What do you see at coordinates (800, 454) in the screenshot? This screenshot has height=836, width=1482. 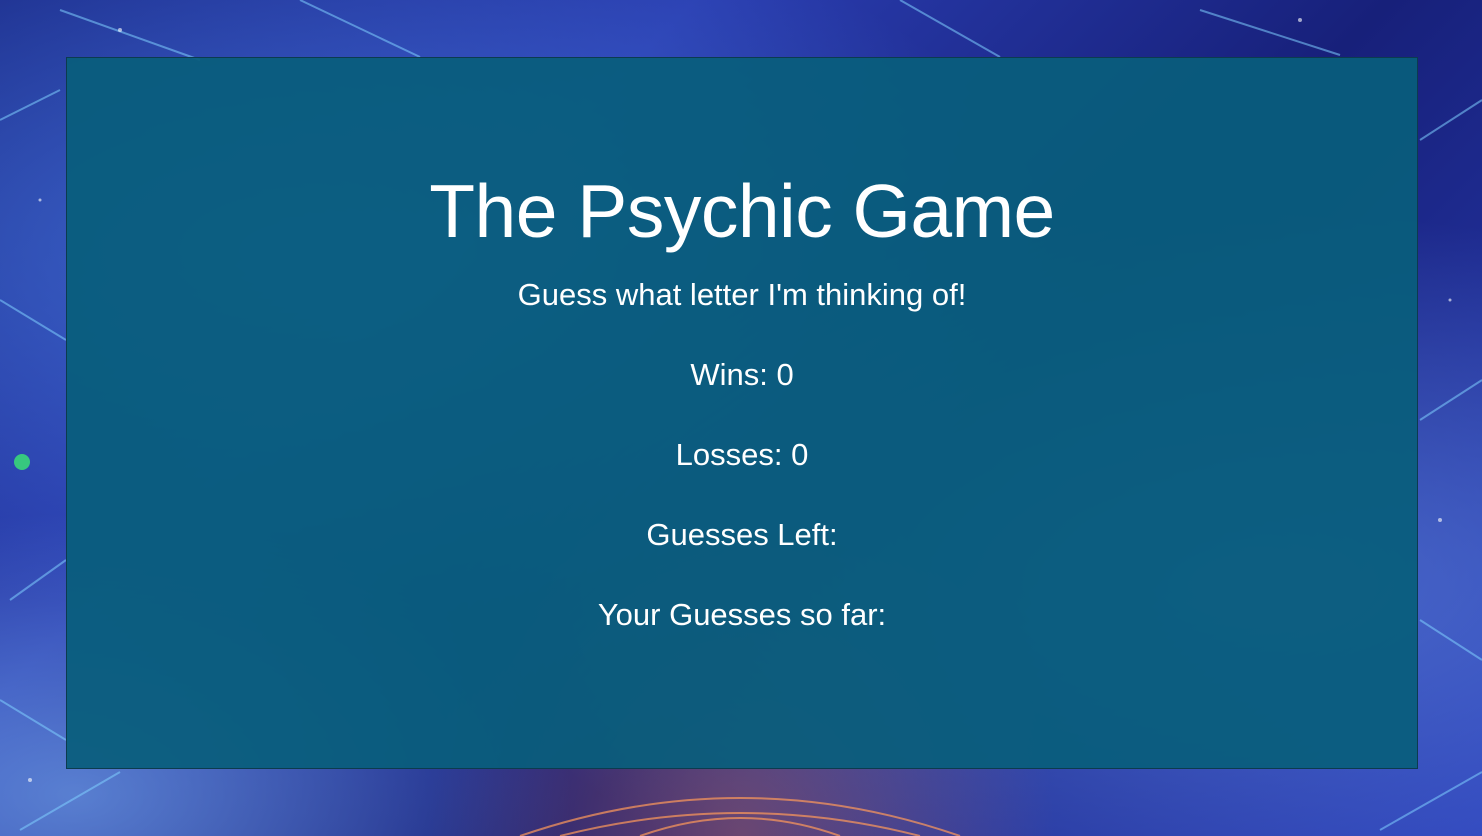 I see `losses-value: 0` at bounding box center [800, 454].